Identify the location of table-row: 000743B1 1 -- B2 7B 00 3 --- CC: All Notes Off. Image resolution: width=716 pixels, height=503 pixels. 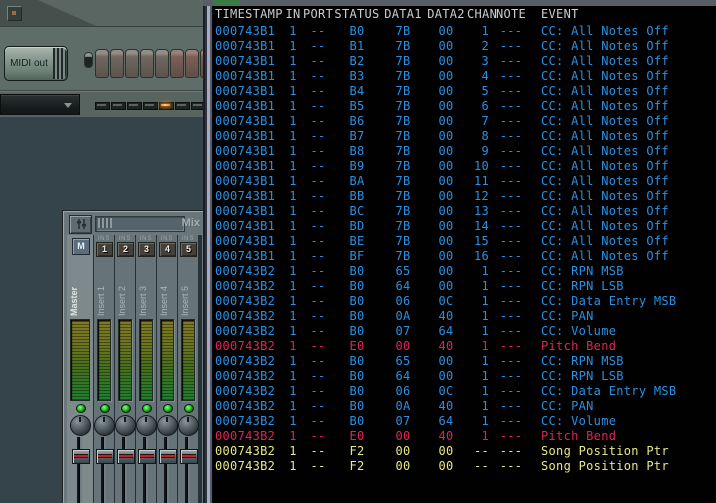
(465, 61).